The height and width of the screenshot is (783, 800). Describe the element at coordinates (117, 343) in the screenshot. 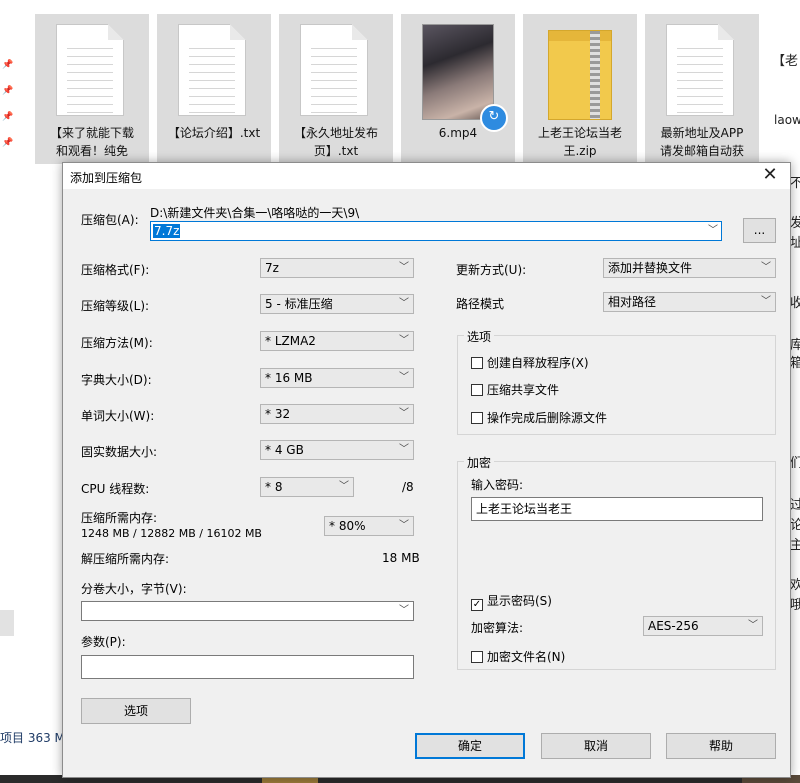

I see `method-label: 压缩方法(M):` at that location.